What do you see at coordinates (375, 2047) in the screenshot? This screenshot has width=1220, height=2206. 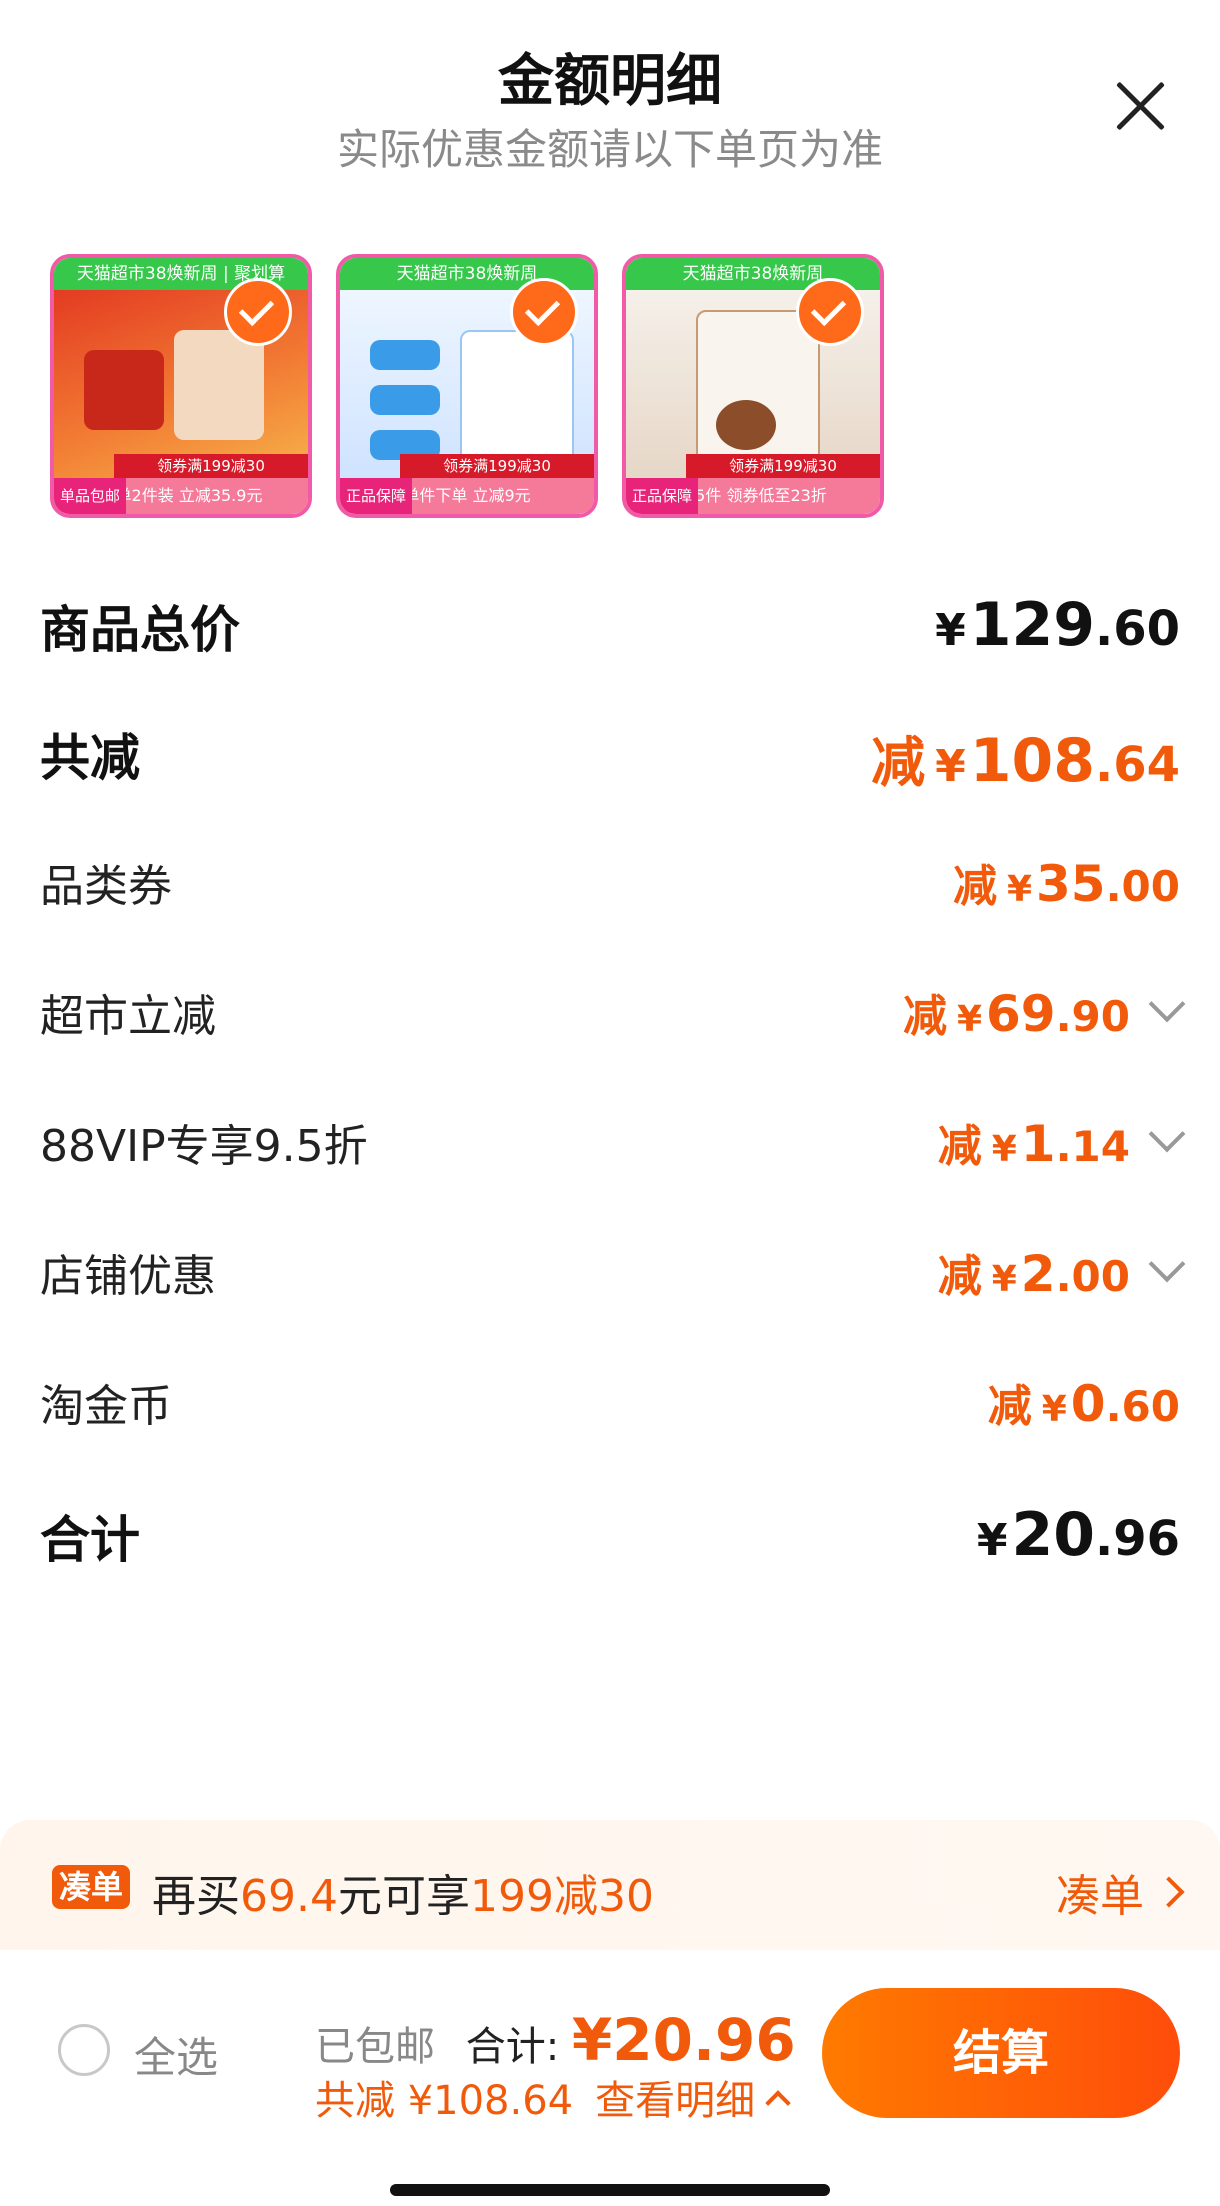 I see `shipping-label: 已包邮` at bounding box center [375, 2047].